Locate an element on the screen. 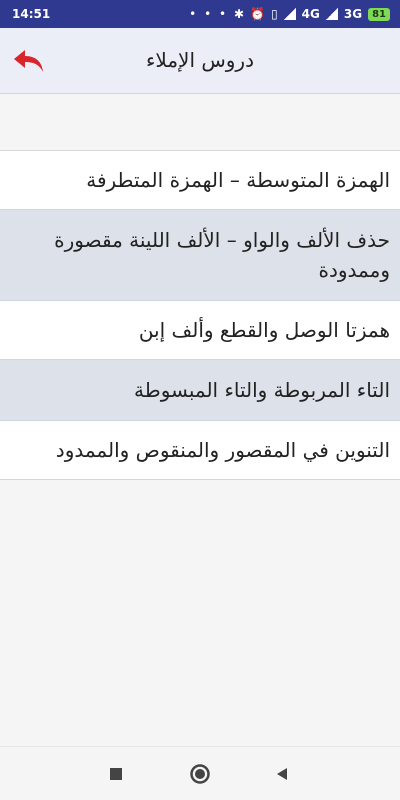 This screenshot has height=800, width=400. signal-4g-icon is located at coordinates (289, 14).